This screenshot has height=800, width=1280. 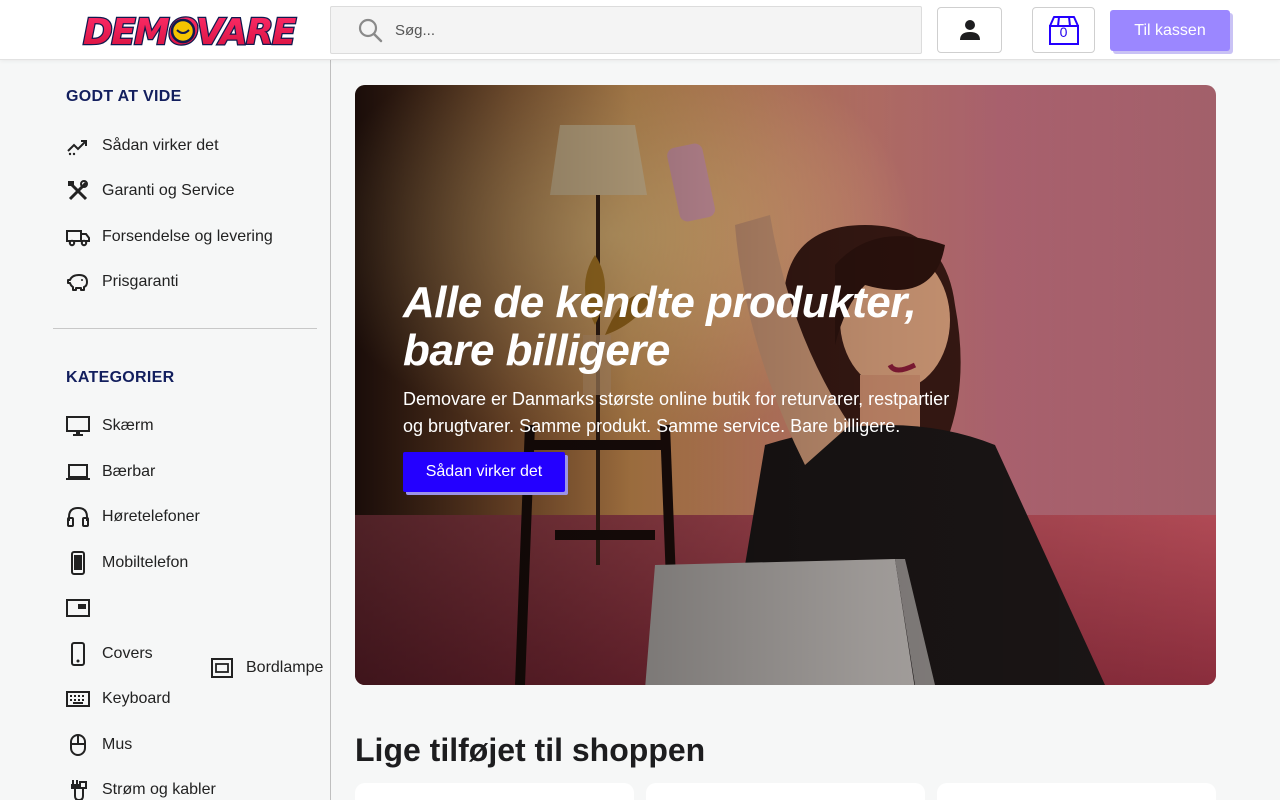 What do you see at coordinates (168, 190) in the screenshot?
I see `sidebar-item-label: Garanti og Service` at bounding box center [168, 190].